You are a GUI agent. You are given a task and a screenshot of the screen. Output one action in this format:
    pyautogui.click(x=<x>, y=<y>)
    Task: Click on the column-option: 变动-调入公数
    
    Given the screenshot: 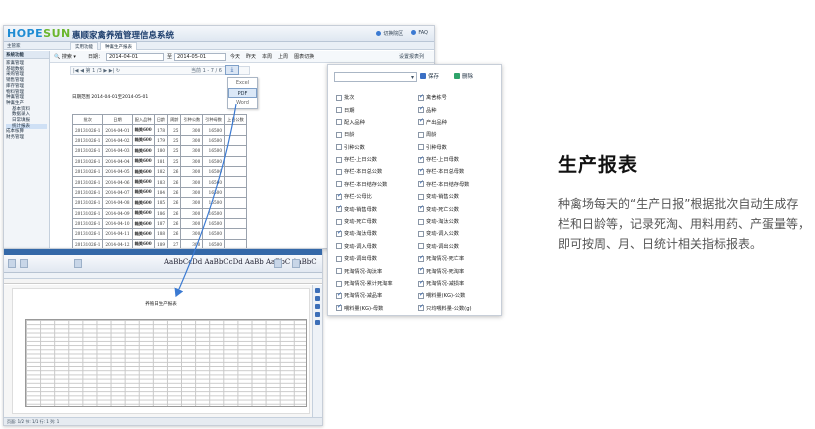 What is the action you would take?
    pyautogui.click(x=457, y=233)
    